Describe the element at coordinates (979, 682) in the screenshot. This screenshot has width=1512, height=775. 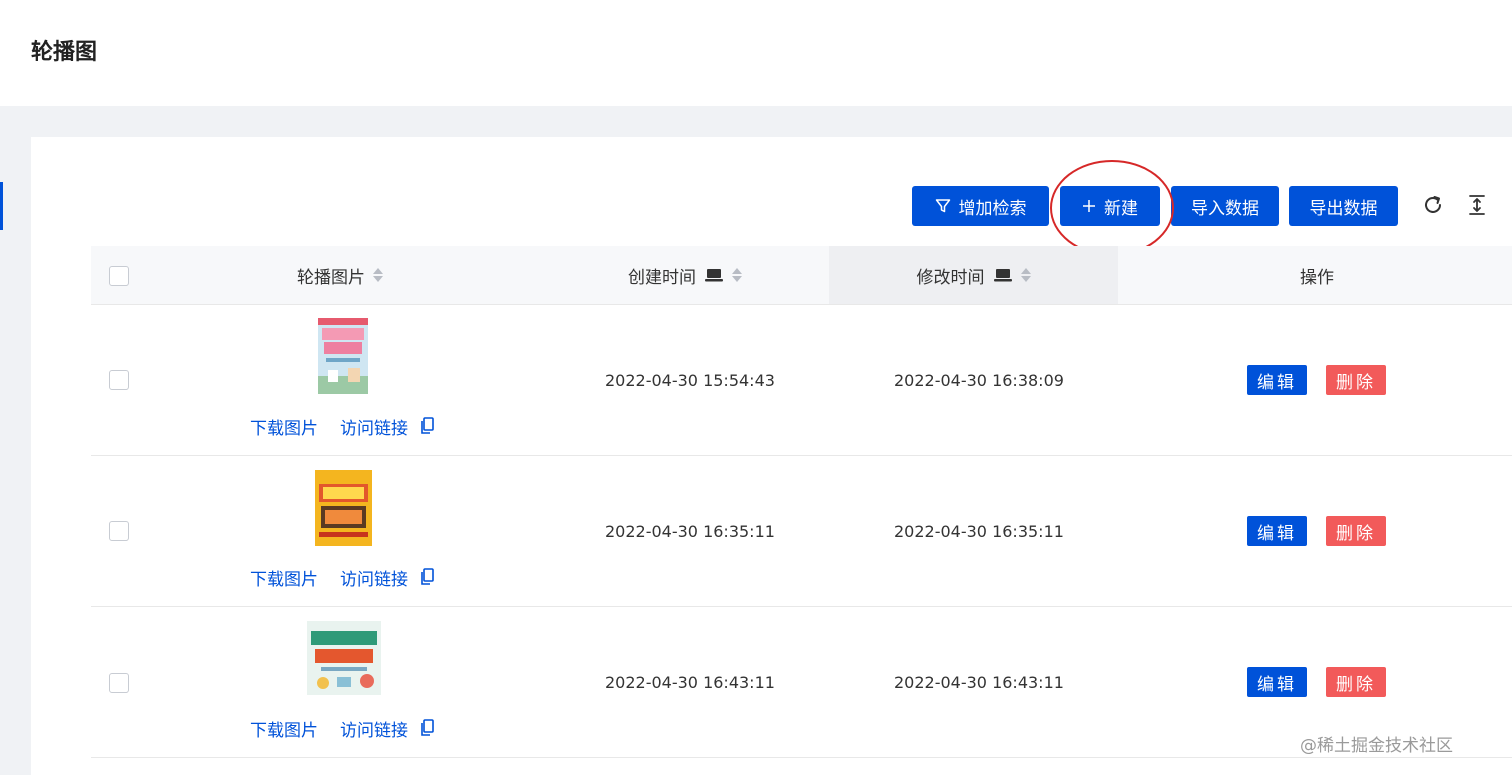
I see `modified-time: 2022-04-30 16:43:11` at that location.